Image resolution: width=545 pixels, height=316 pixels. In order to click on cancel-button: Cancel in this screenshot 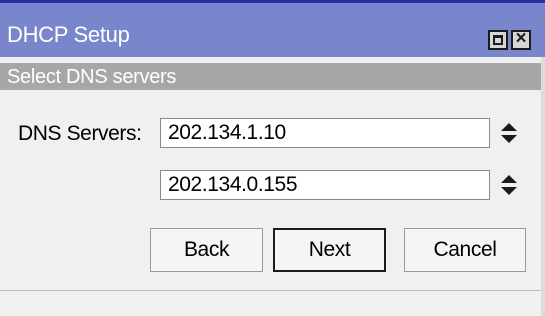, I will do `click(465, 250)`.